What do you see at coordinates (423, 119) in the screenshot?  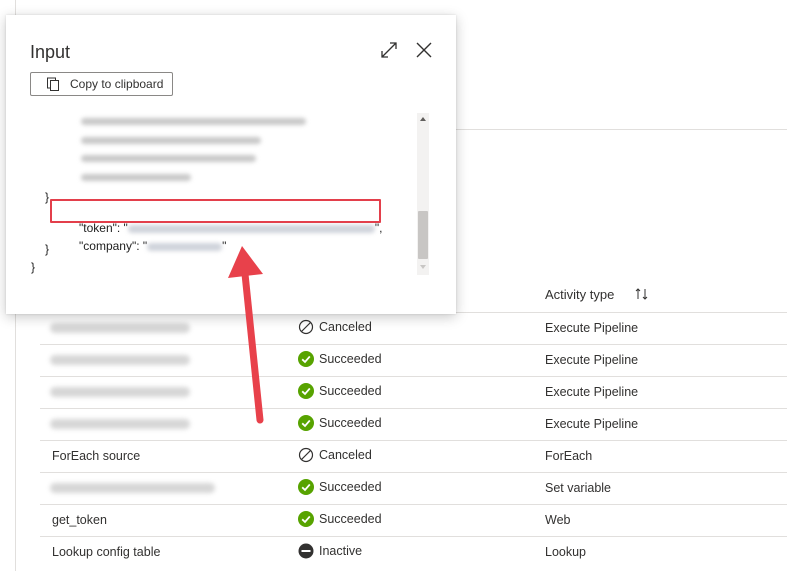 I see `scroll-up-arrow-icon` at bounding box center [423, 119].